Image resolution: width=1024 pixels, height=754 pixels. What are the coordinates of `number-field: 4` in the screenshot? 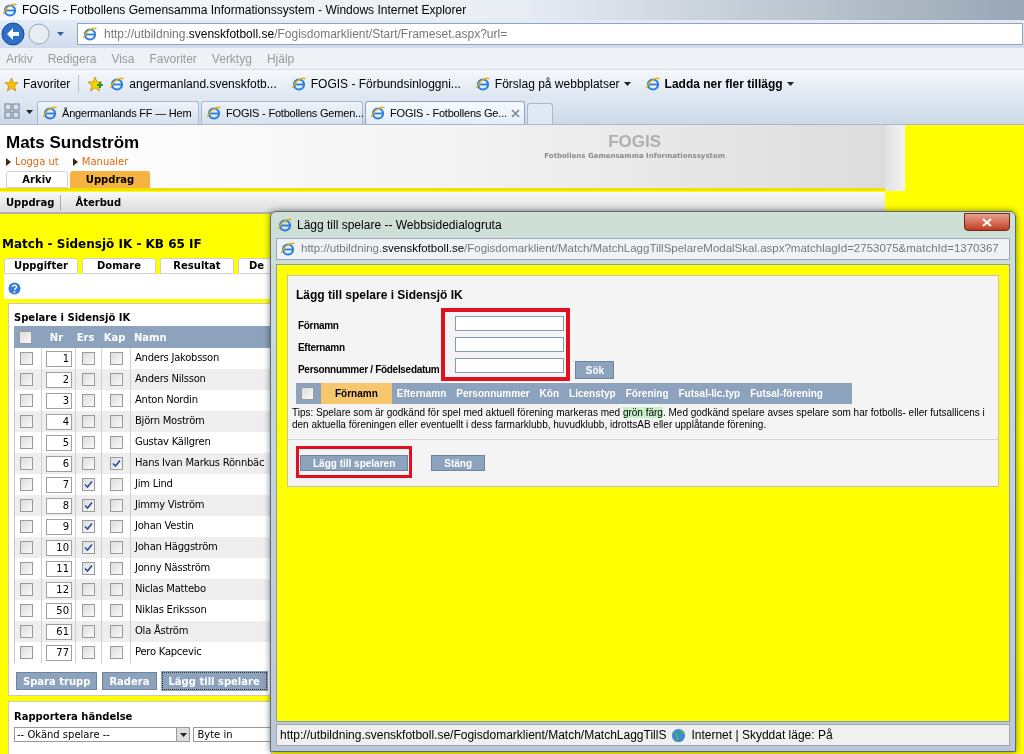 It's located at (59, 421).